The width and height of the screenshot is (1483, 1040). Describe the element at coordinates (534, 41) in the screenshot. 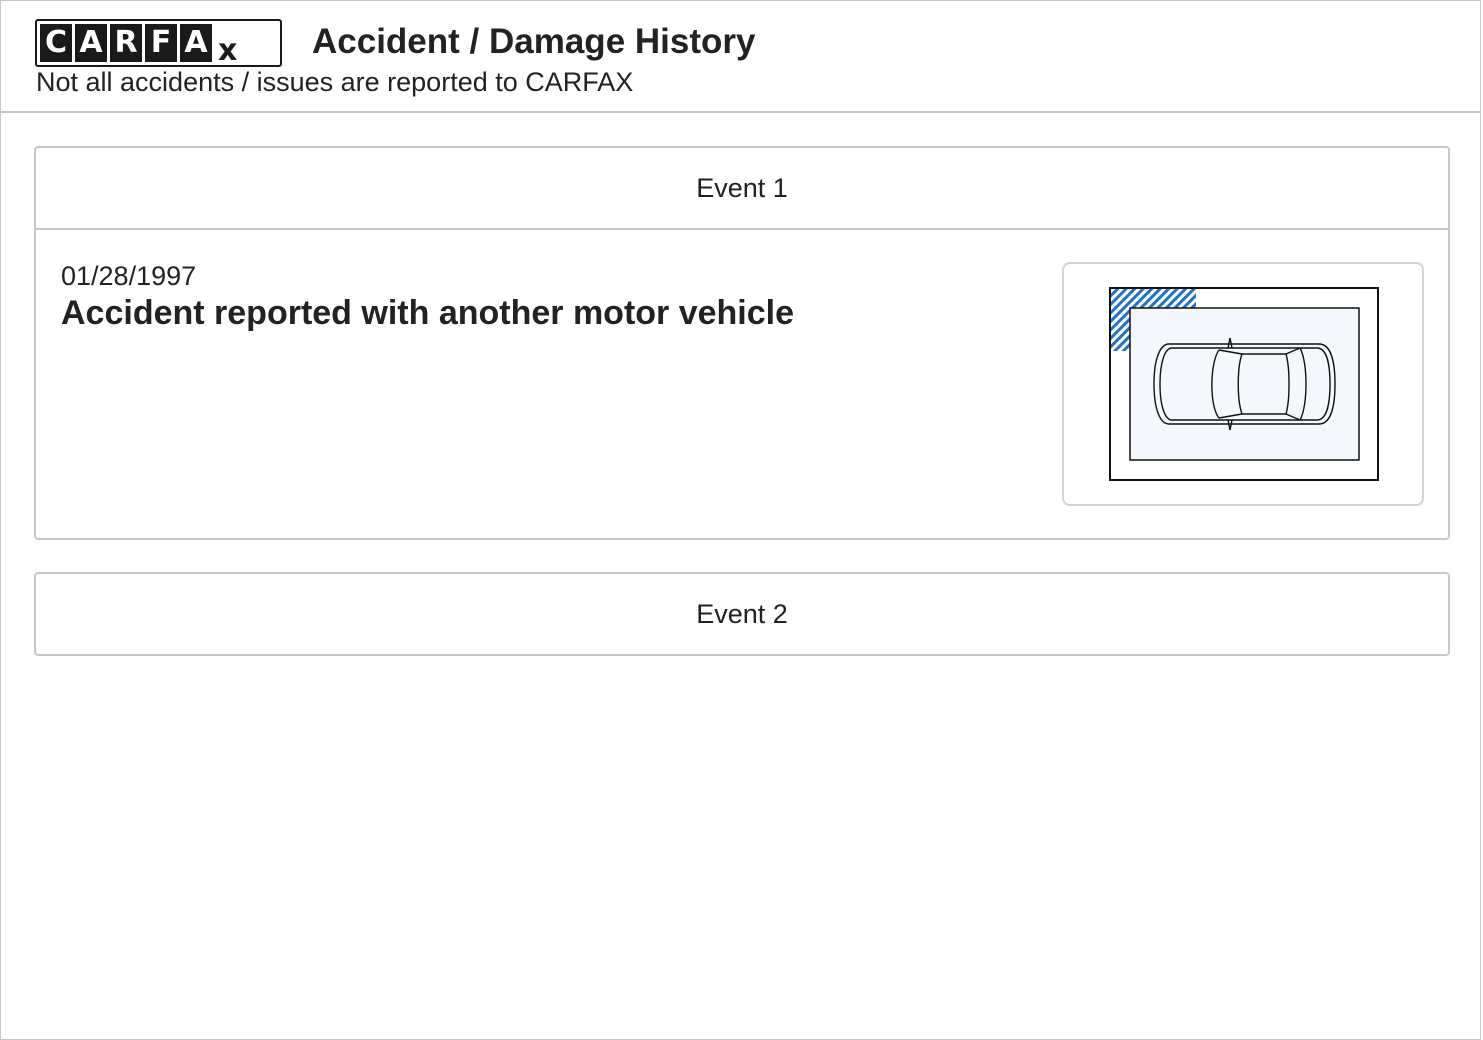

I see `page-title: Accident / Damage History` at that location.